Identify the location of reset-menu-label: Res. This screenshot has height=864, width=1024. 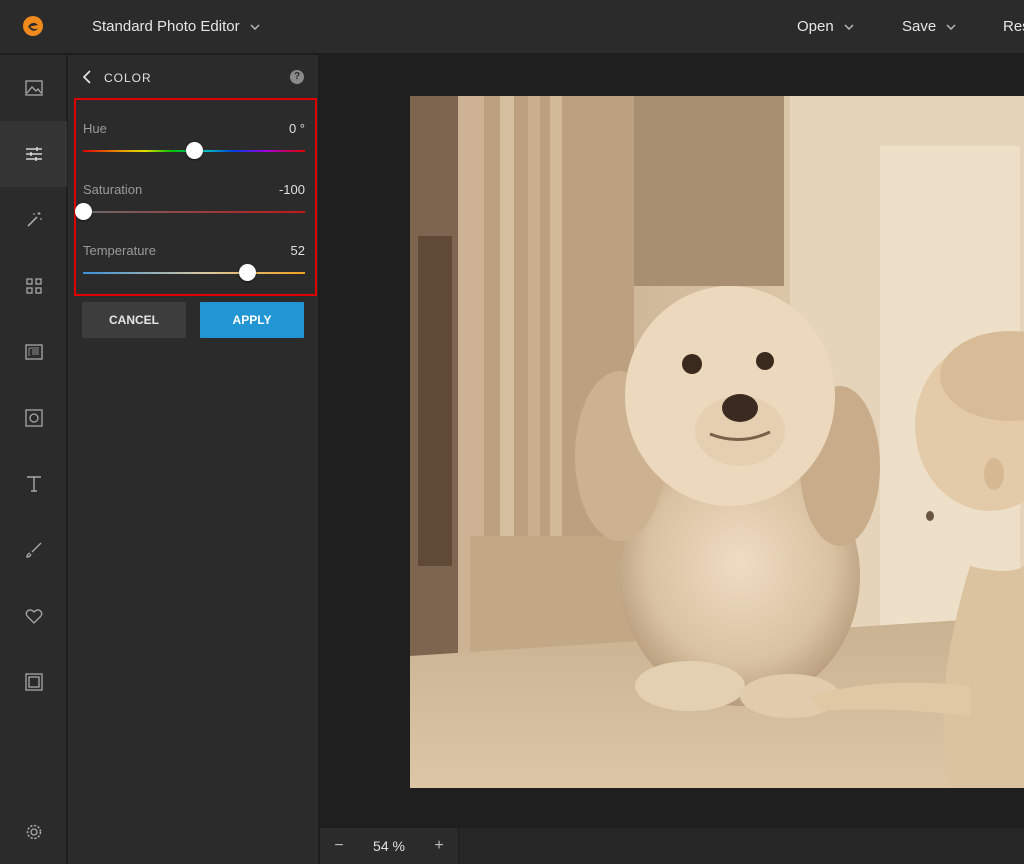
(1013, 26).